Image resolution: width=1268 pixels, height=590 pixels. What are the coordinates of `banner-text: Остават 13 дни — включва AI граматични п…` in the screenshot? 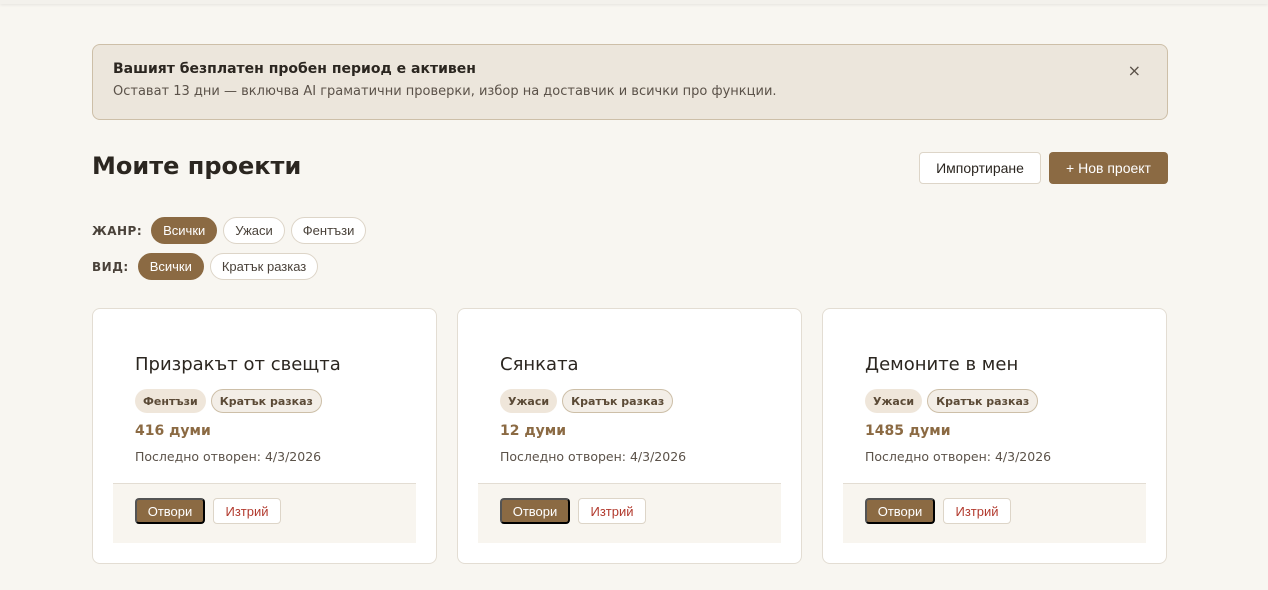 It's located at (445, 91).